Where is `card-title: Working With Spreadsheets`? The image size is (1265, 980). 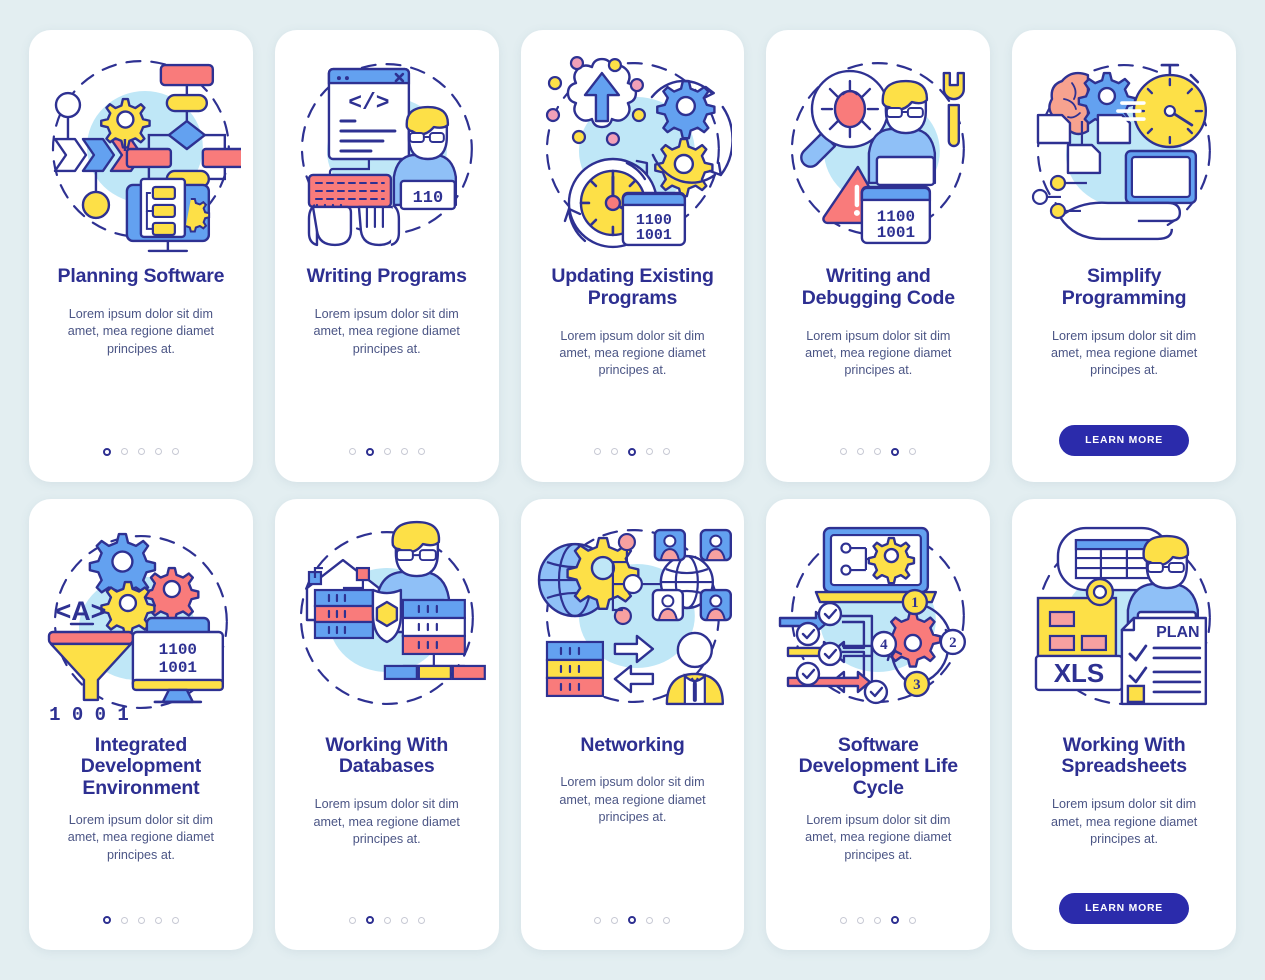 card-title: Working With Spreadsheets is located at coordinates (1124, 755).